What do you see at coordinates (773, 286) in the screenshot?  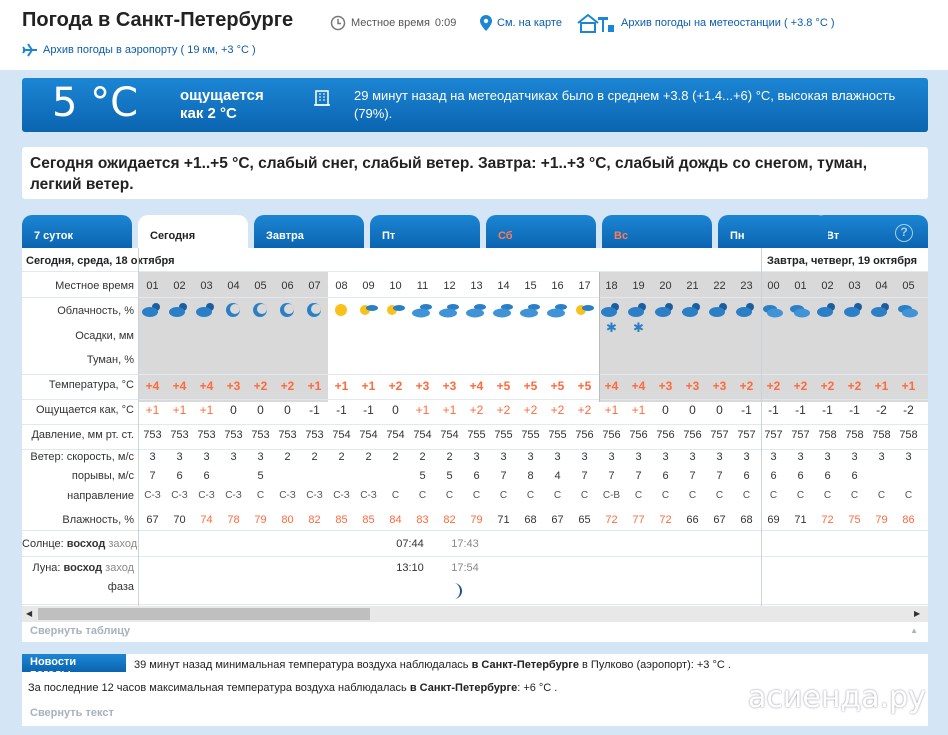 I see `hour-cell: 00` at bounding box center [773, 286].